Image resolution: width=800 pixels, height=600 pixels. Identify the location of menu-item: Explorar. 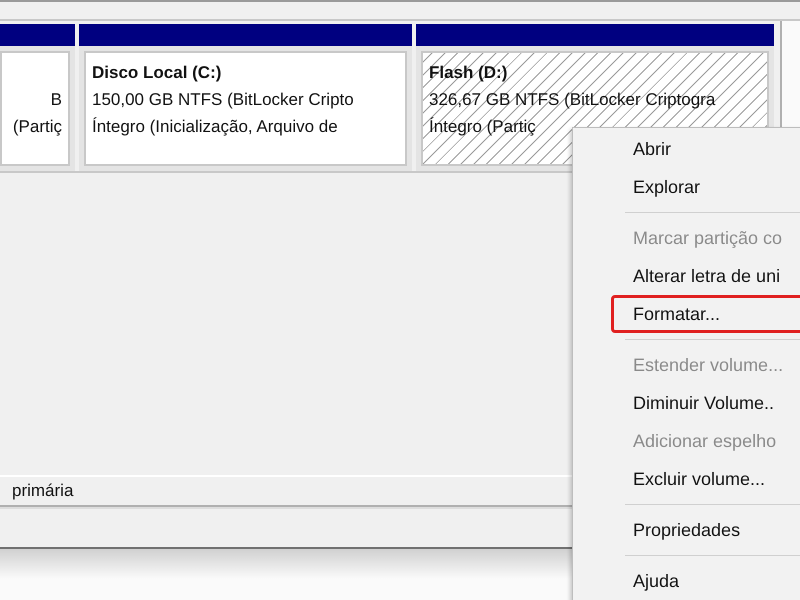
(686, 187).